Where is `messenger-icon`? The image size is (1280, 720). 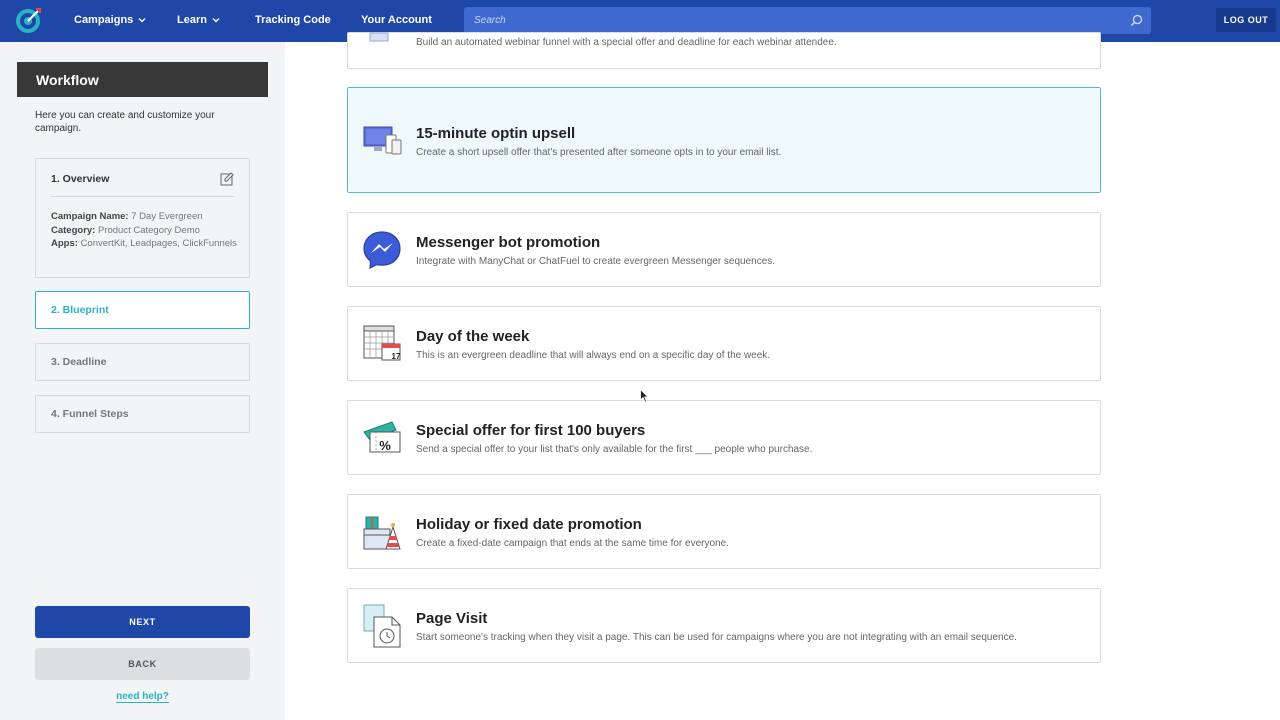
messenger-icon is located at coordinates (382, 250).